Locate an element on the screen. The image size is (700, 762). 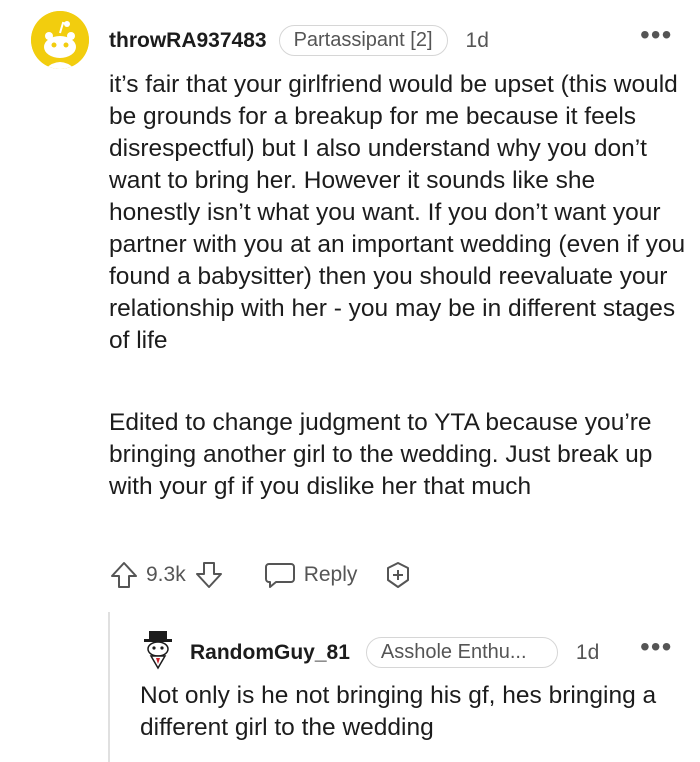
comment-username: throwRA937483 is located at coordinates (188, 41).